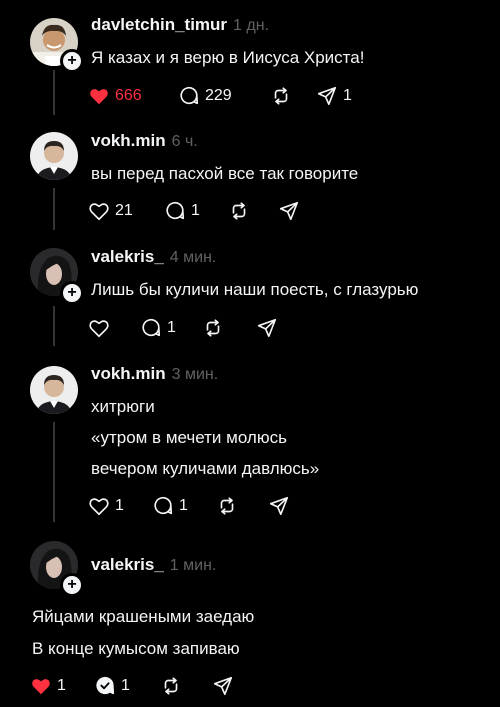  I want to click on like-button: 21, so click(110, 211).